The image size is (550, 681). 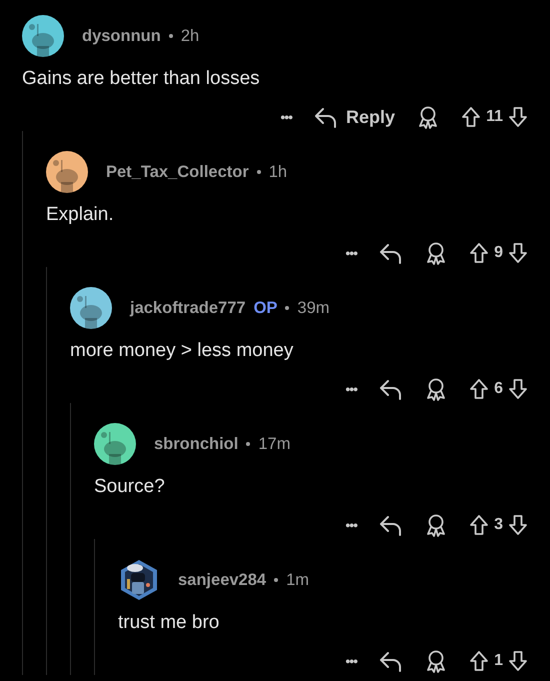 I want to click on vote-count: 6, so click(x=498, y=389).